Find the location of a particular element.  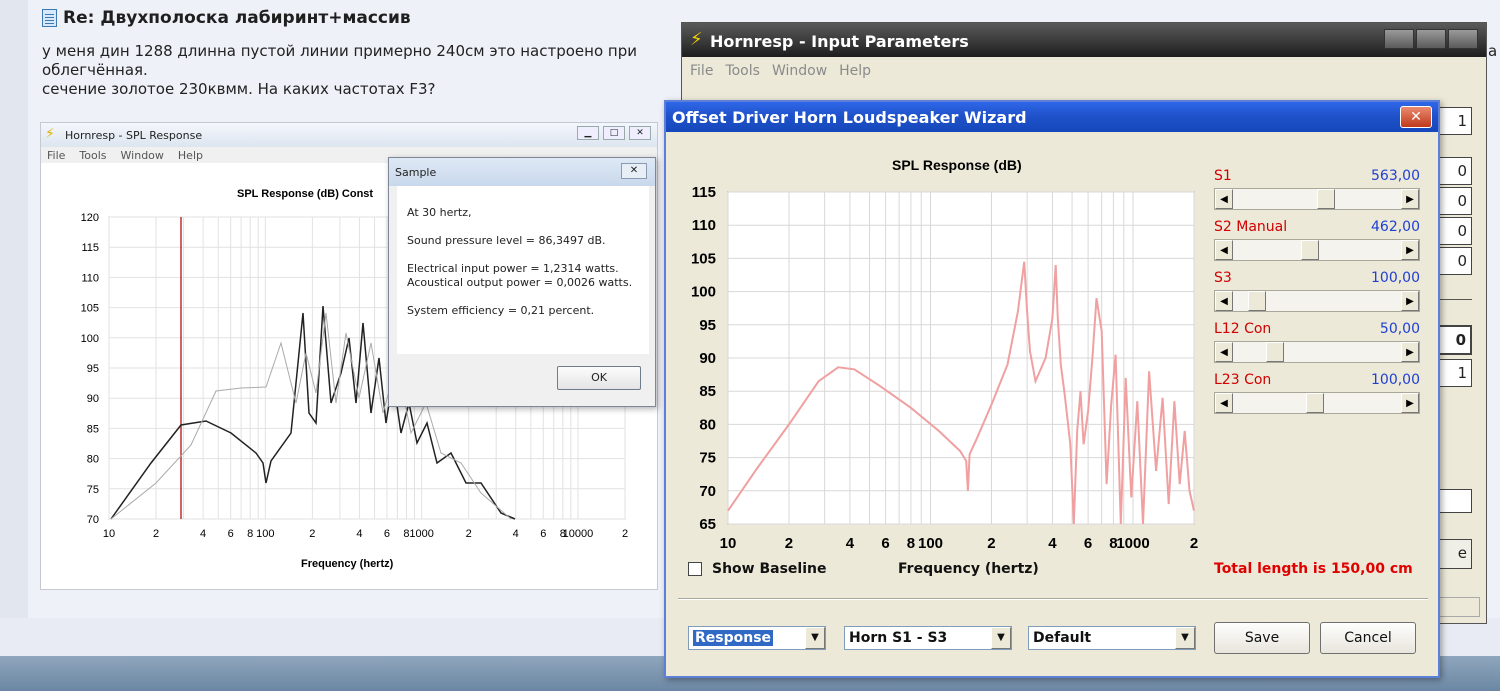

y-tick-label: 100 is located at coordinates (703, 292).